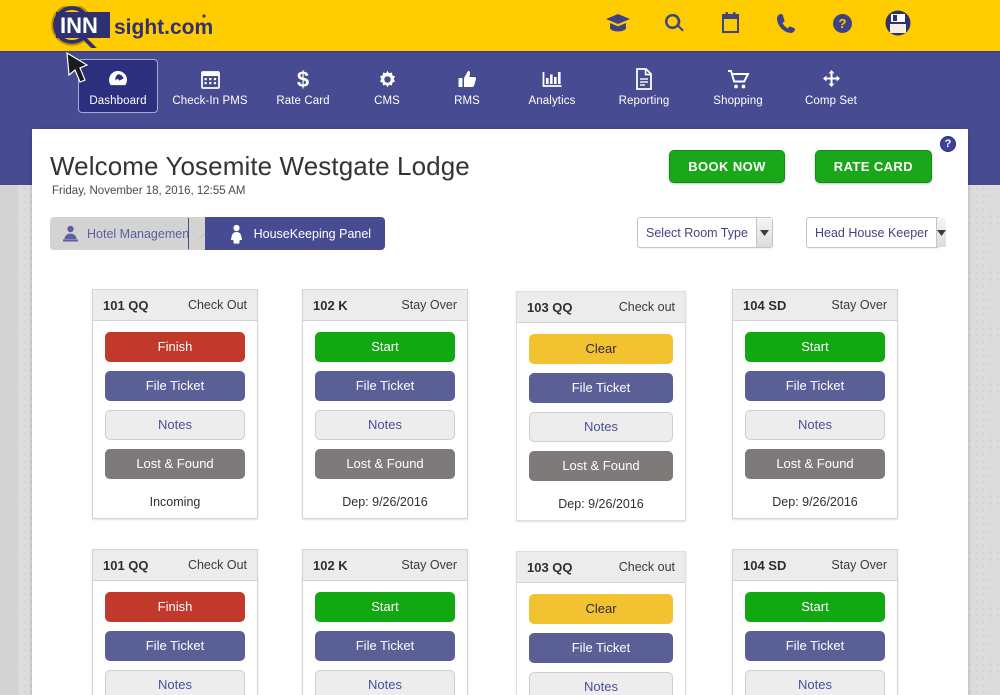 The image size is (1000, 695). Describe the element at coordinates (730, 23) in the screenshot. I see `calendar-icon` at that location.